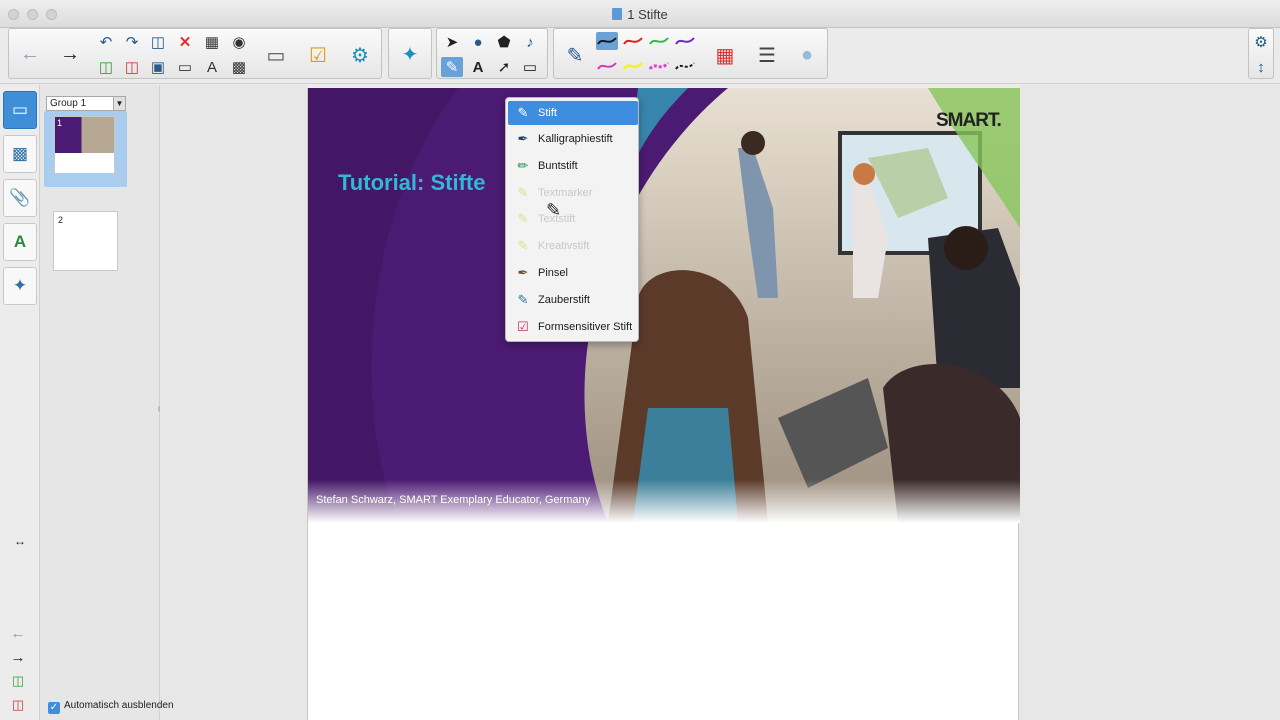  I want to click on text-tool-icon: A, so click(478, 67).